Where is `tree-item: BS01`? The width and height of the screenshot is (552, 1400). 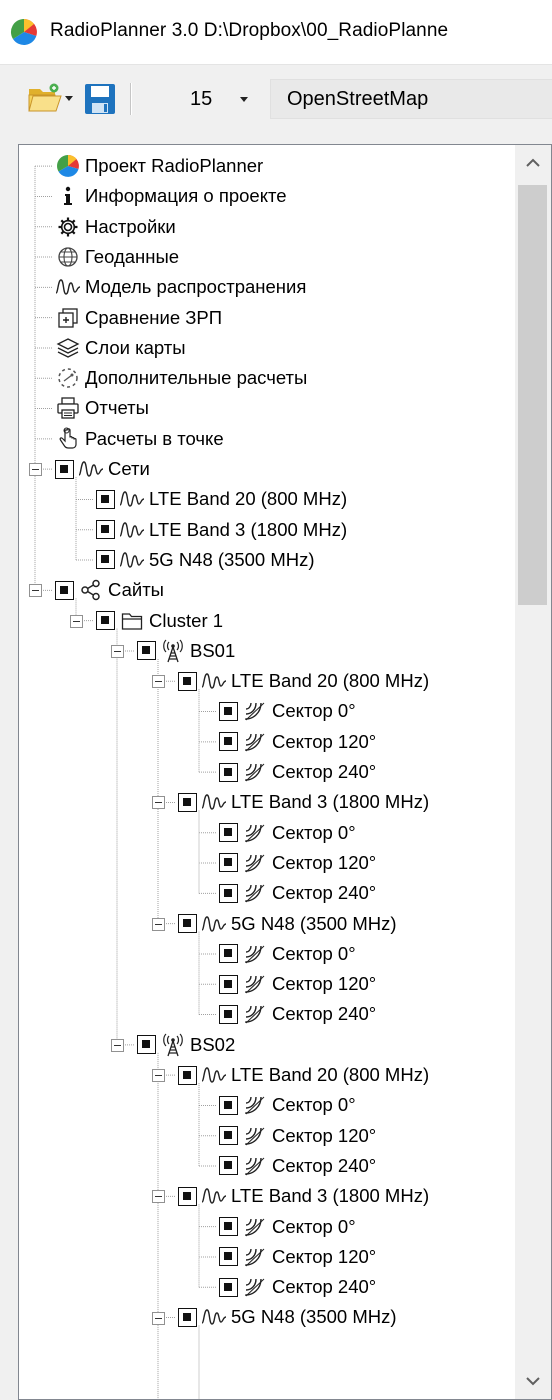 tree-item: BS01 is located at coordinates (186, 651).